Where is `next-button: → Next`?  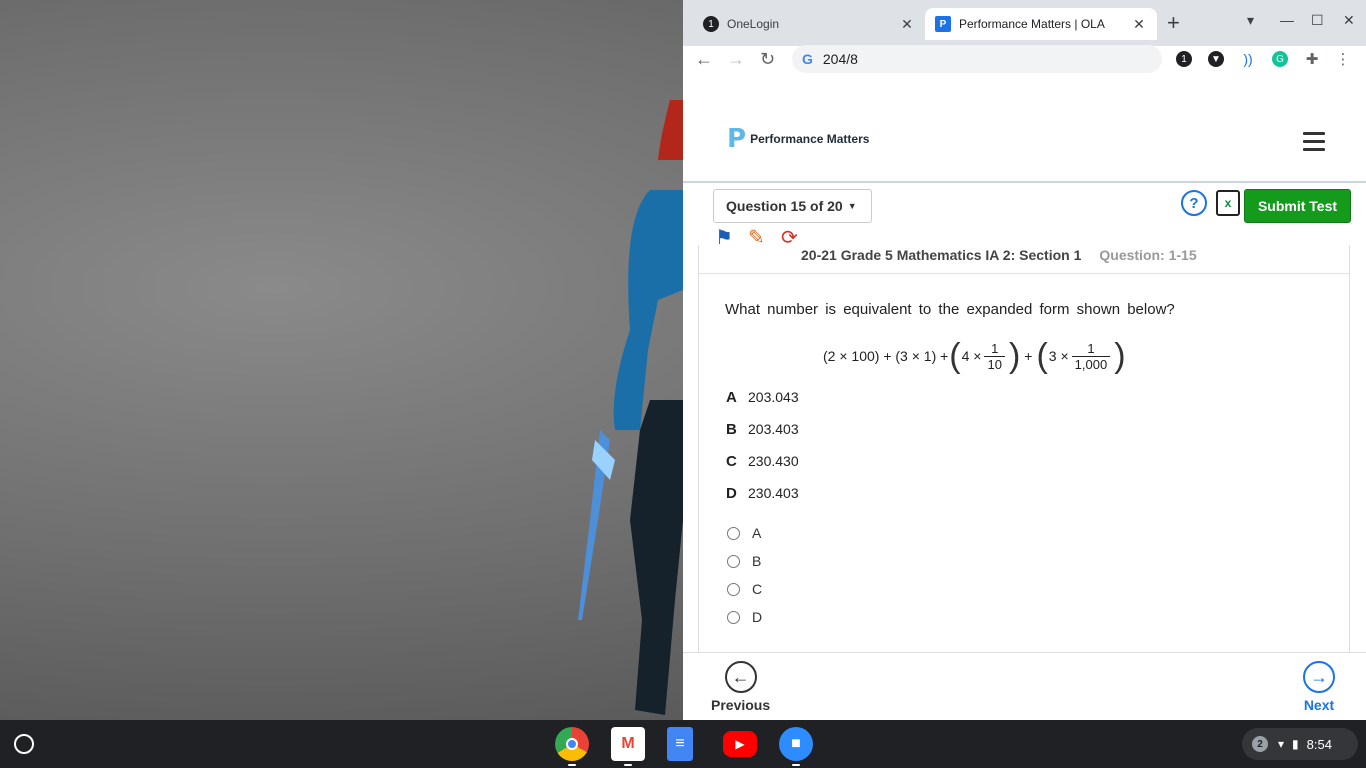 next-button: → Next is located at coordinates (1319, 687).